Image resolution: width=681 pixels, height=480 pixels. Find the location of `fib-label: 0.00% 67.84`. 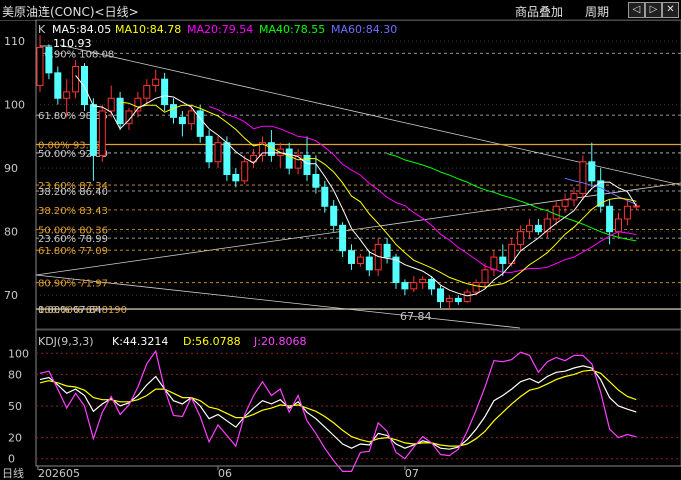

fib-label: 0.00% 67.84 is located at coordinates (70, 310).